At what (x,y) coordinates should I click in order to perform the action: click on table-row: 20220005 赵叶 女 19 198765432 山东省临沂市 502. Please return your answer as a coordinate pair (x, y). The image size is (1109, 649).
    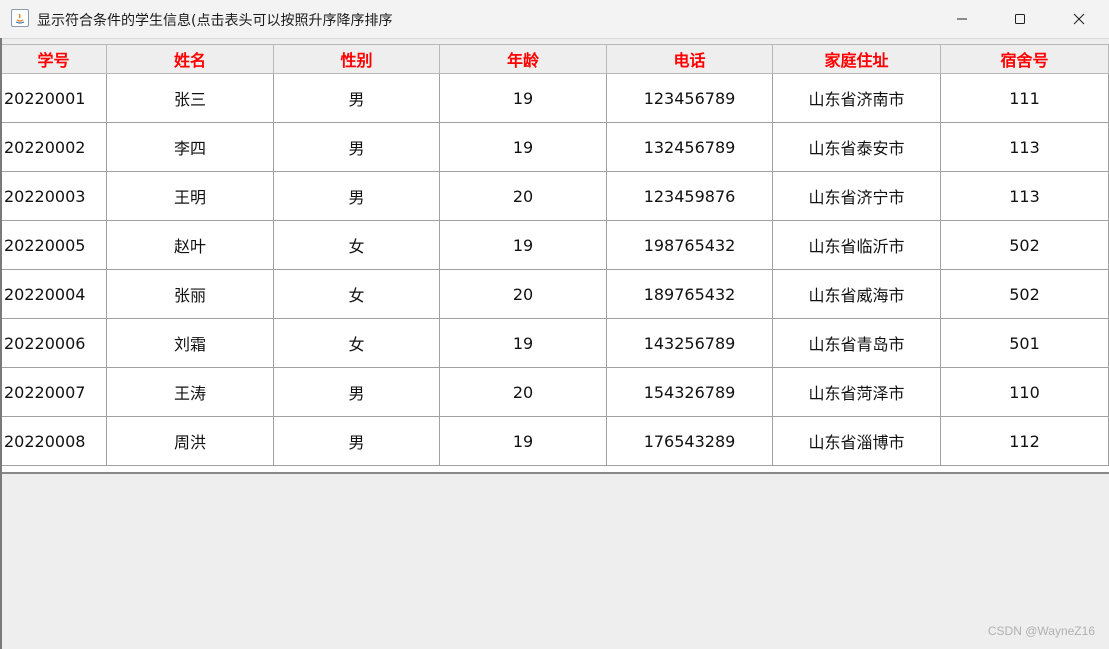
    Looking at the image, I should click on (554, 245).